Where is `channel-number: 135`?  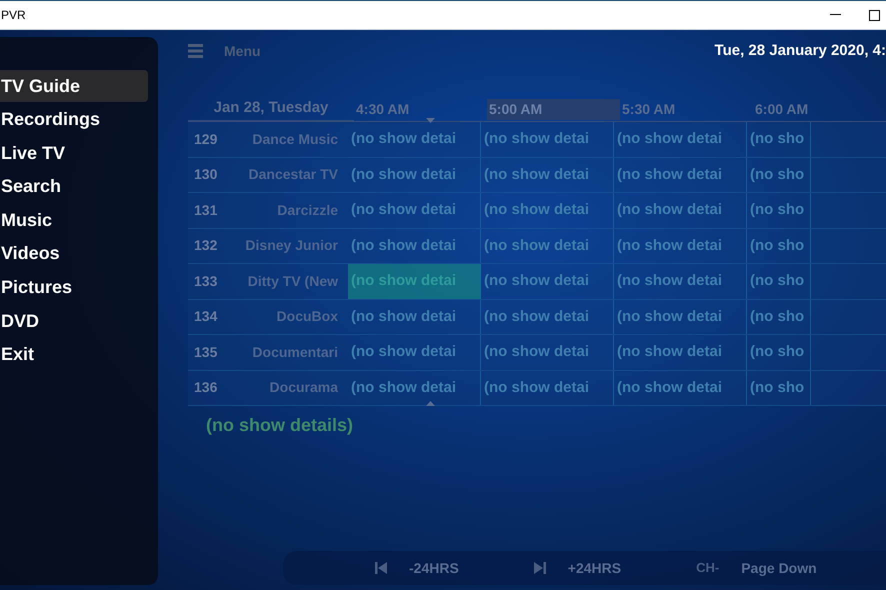 channel-number: 135 is located at coordinates (205, 352).